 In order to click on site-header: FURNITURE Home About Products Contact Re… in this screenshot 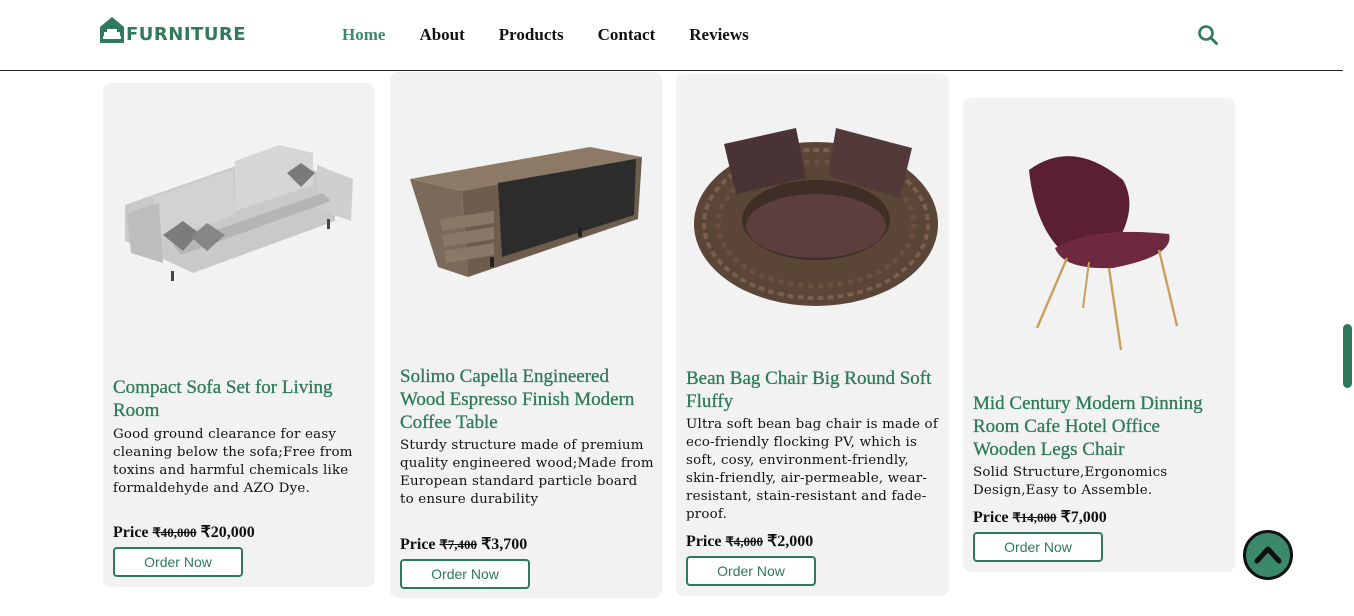, I will do `click(671, 35)`.